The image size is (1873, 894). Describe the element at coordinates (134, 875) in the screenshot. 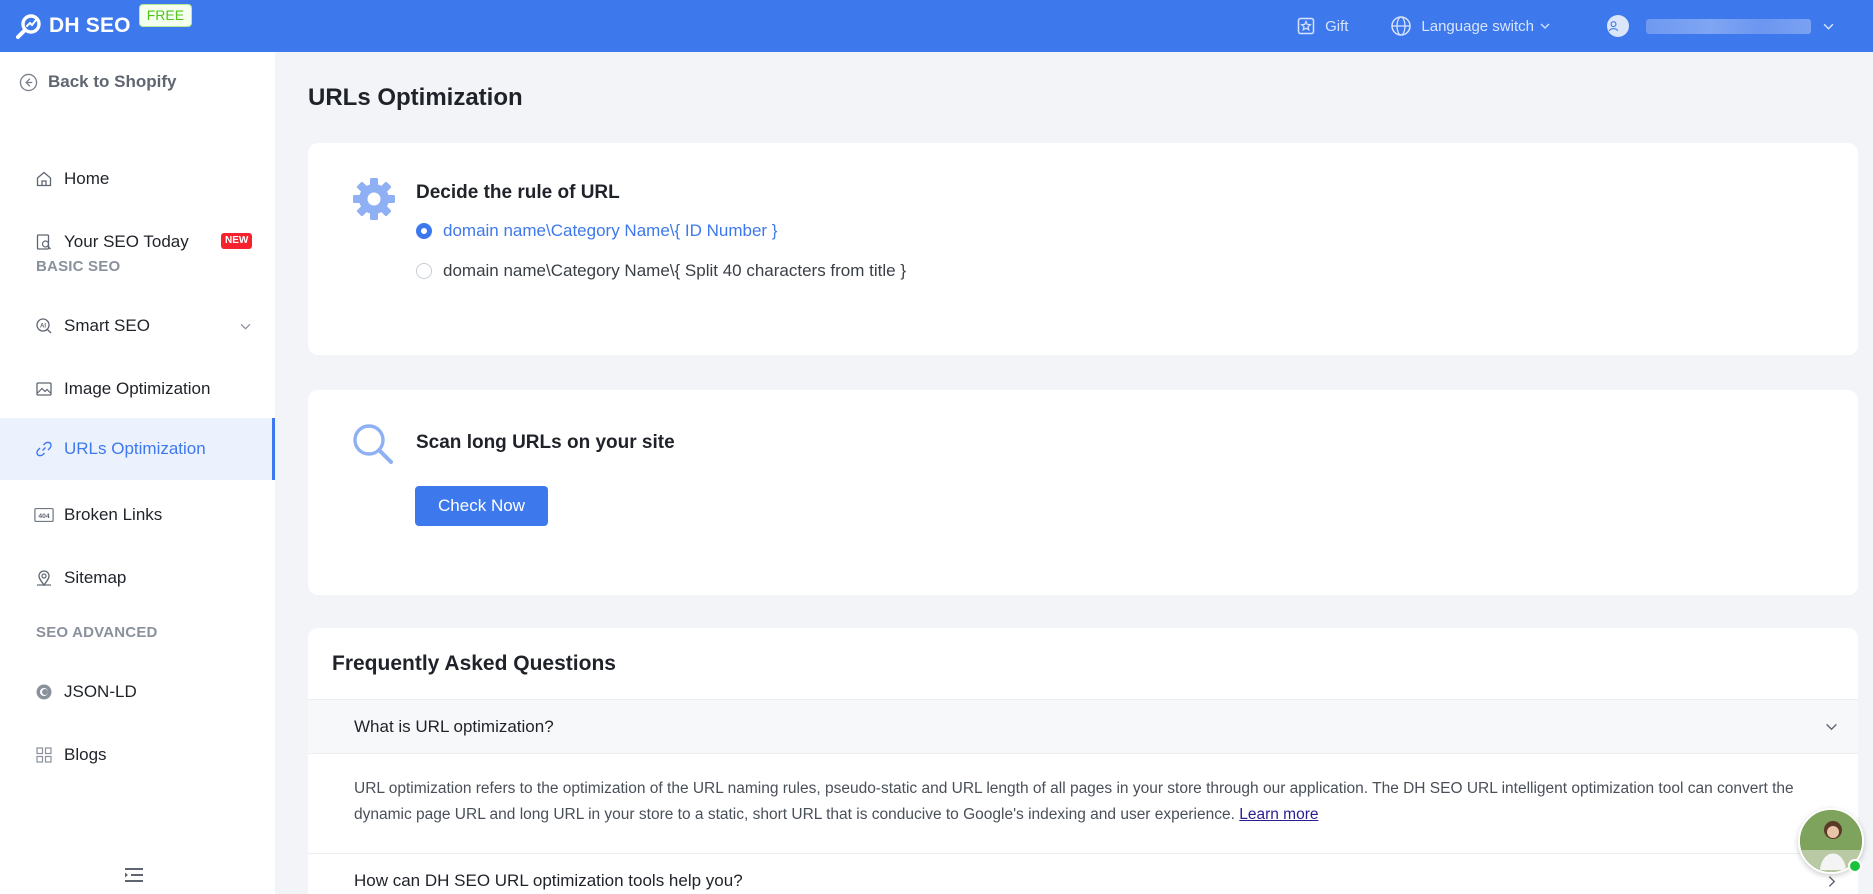

I see `menu-collapse-icon` at that location.